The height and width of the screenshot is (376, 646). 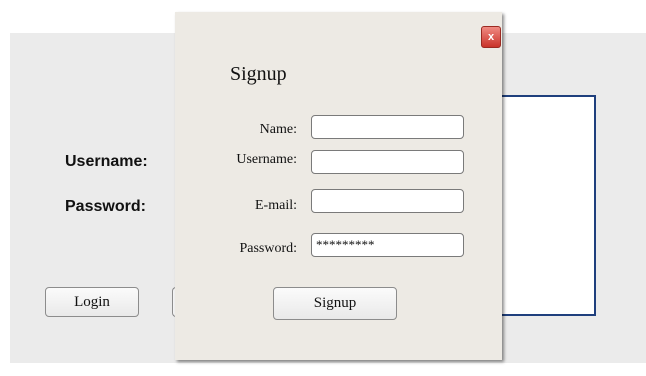 I want to click on close-icon: x, so click(x=491, y=37).